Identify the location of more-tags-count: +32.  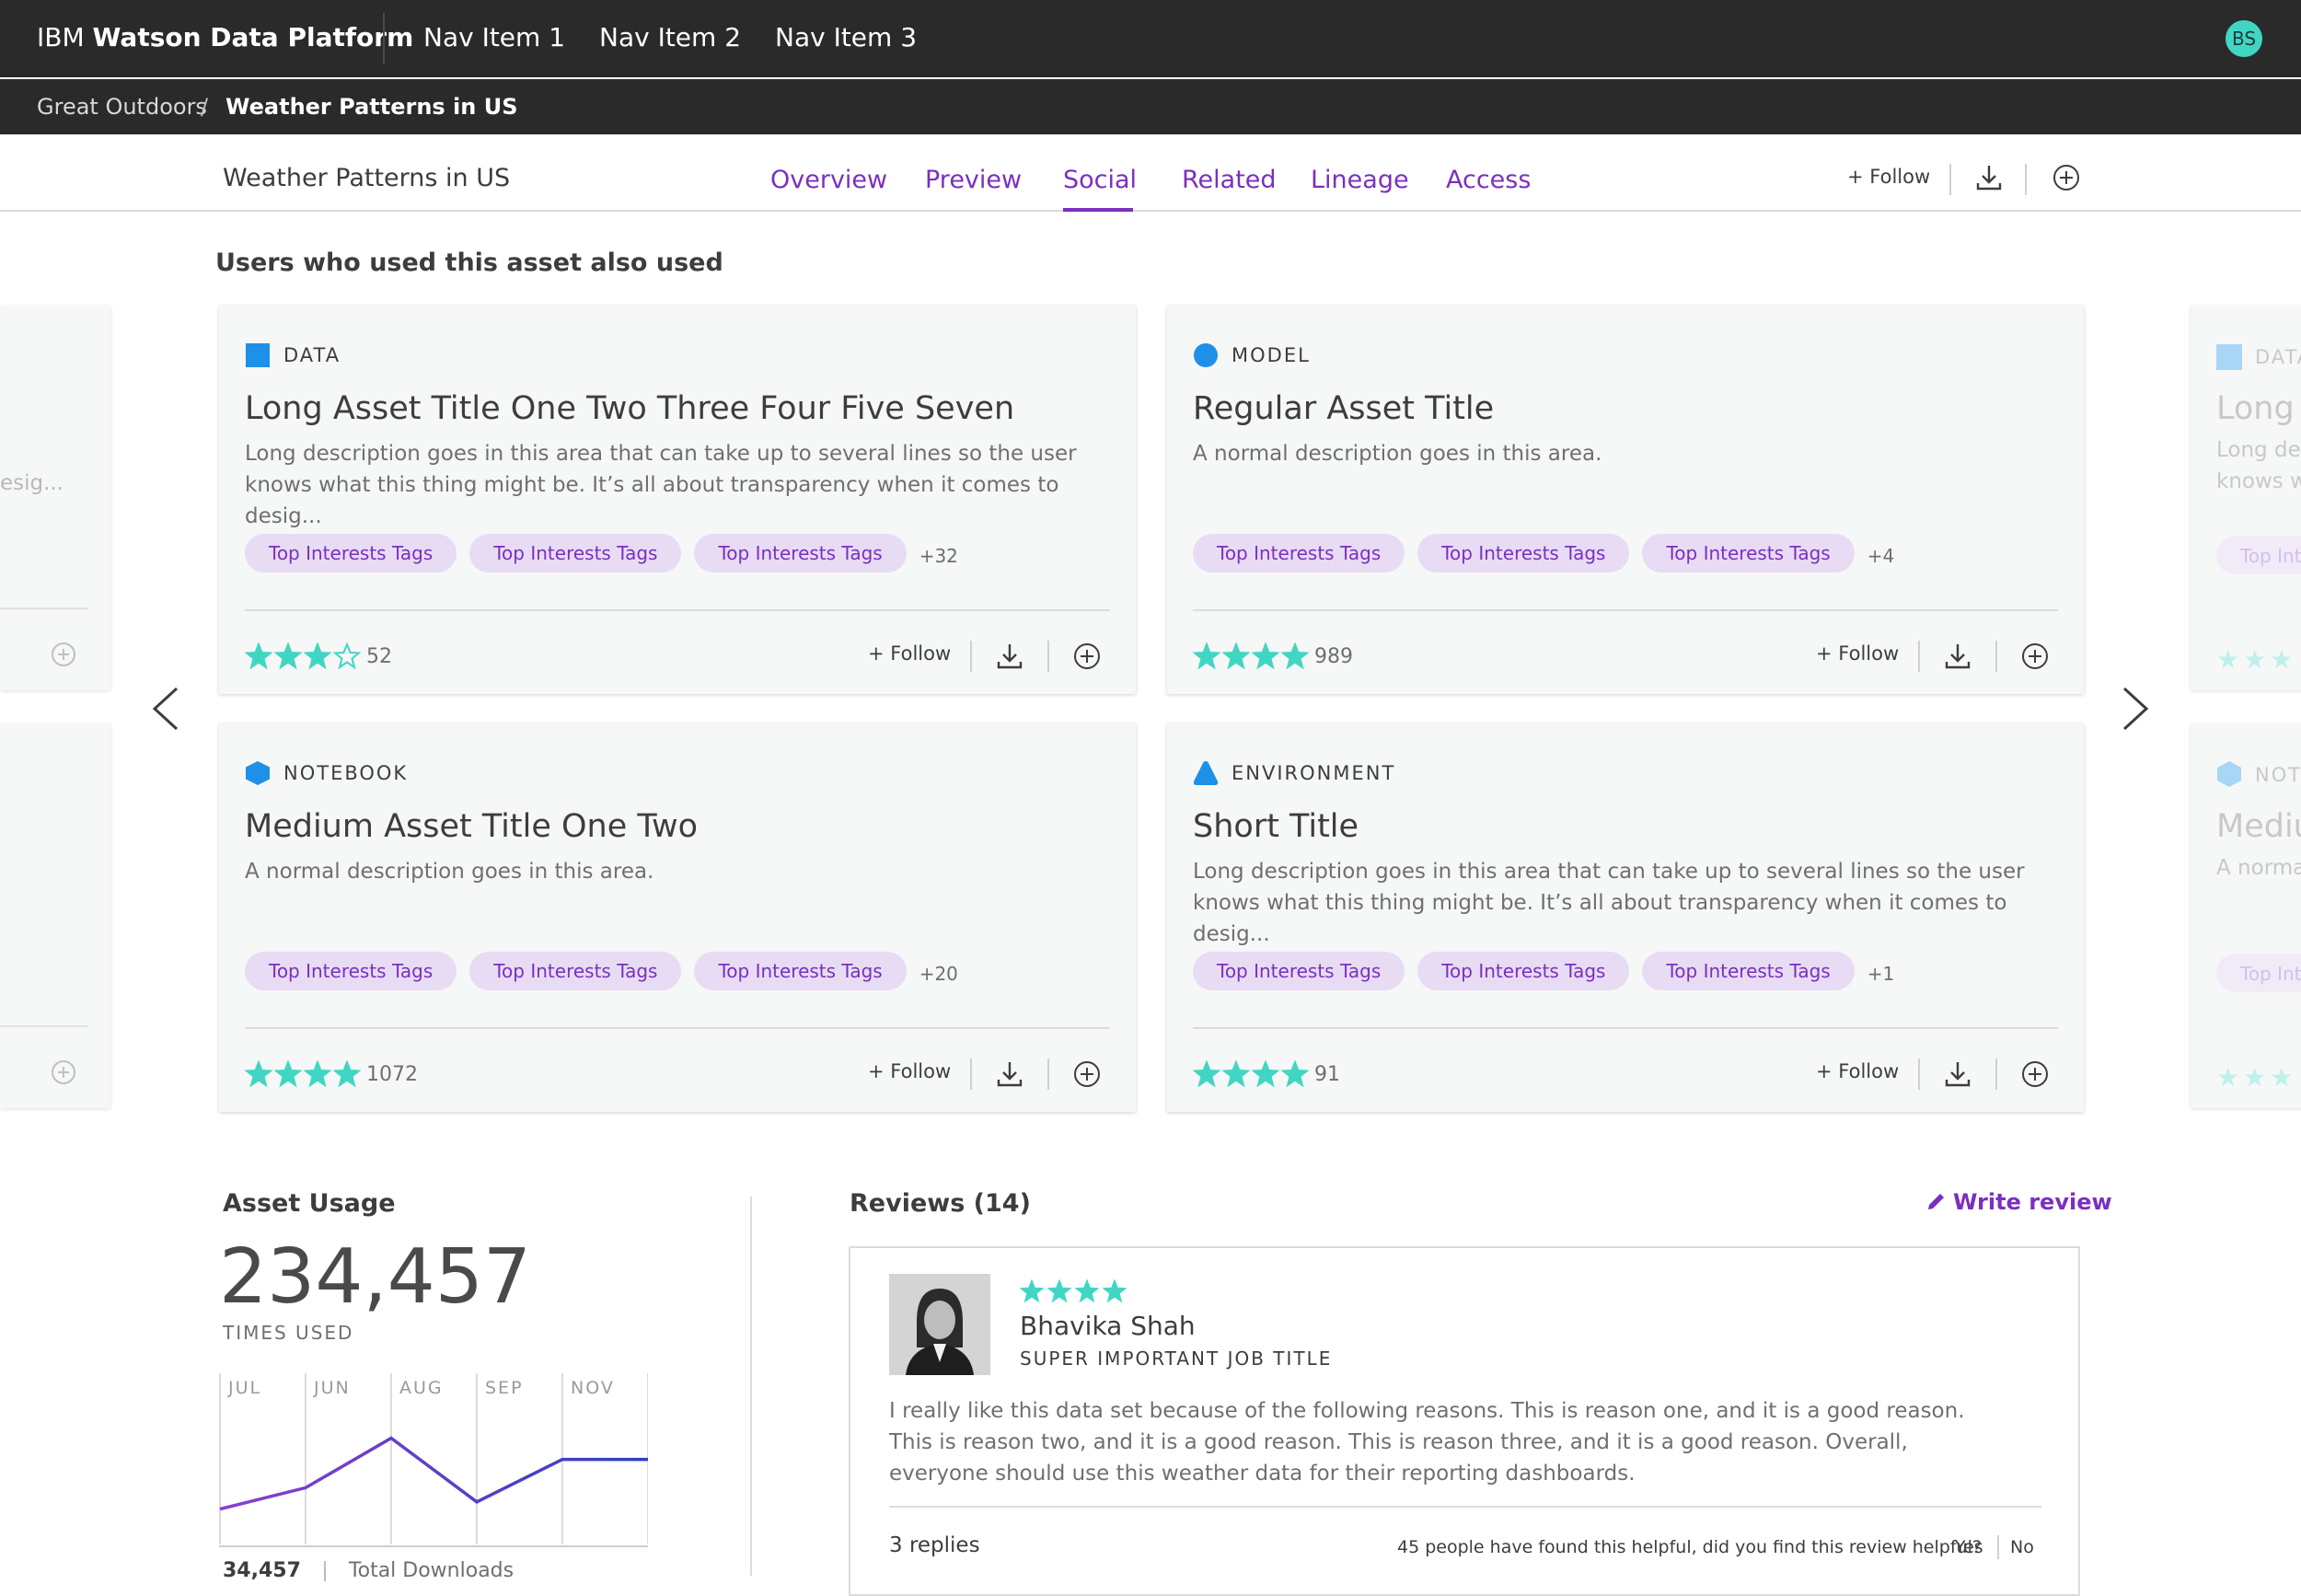
(939, 556).